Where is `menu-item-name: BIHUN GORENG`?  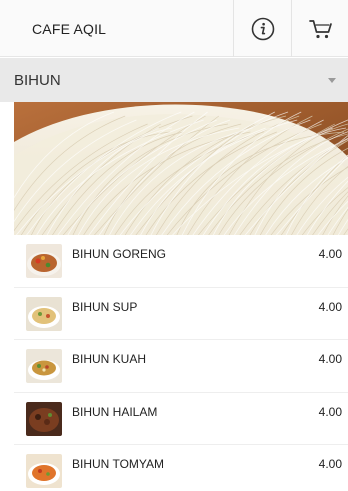
menu-item-name: BIHUN GORENG is located at coordinates (119, 254).